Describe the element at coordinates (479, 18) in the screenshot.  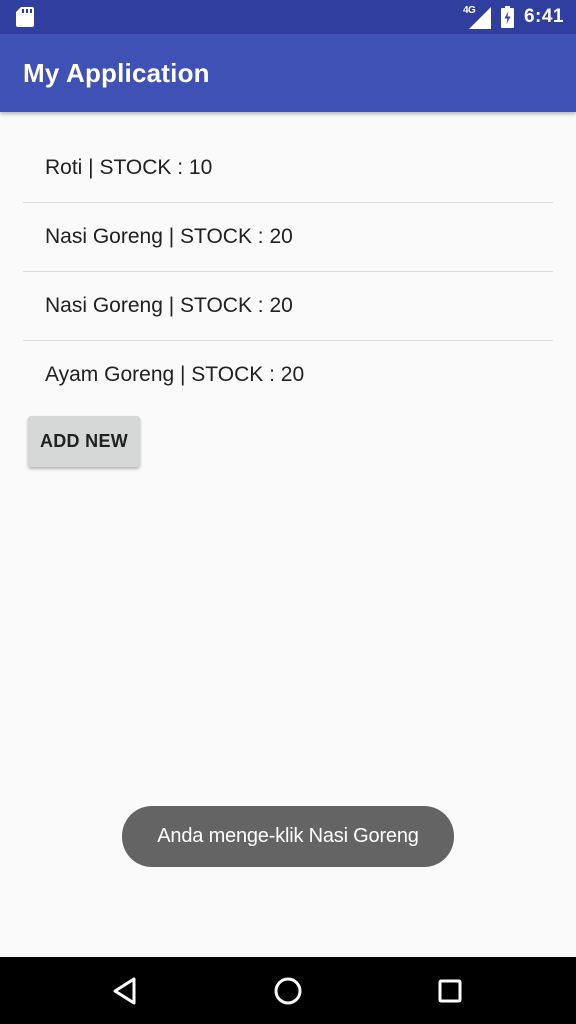
I see `signal-icon` at that location.